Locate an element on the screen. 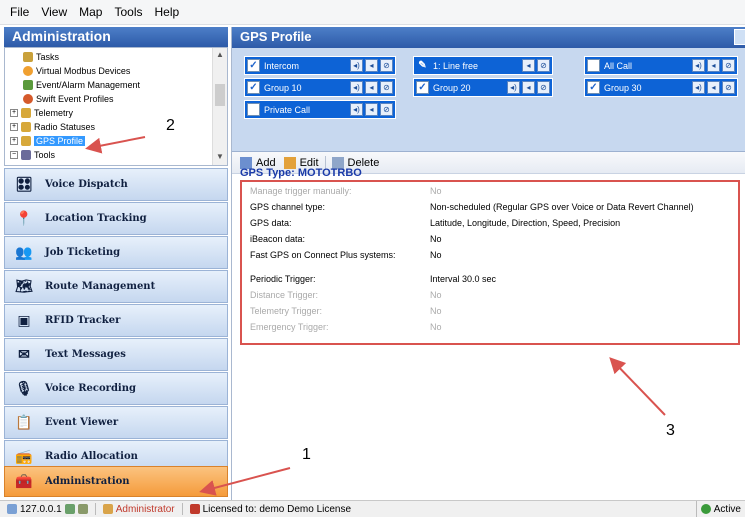  user-icon is located at coordinates (107, 509).